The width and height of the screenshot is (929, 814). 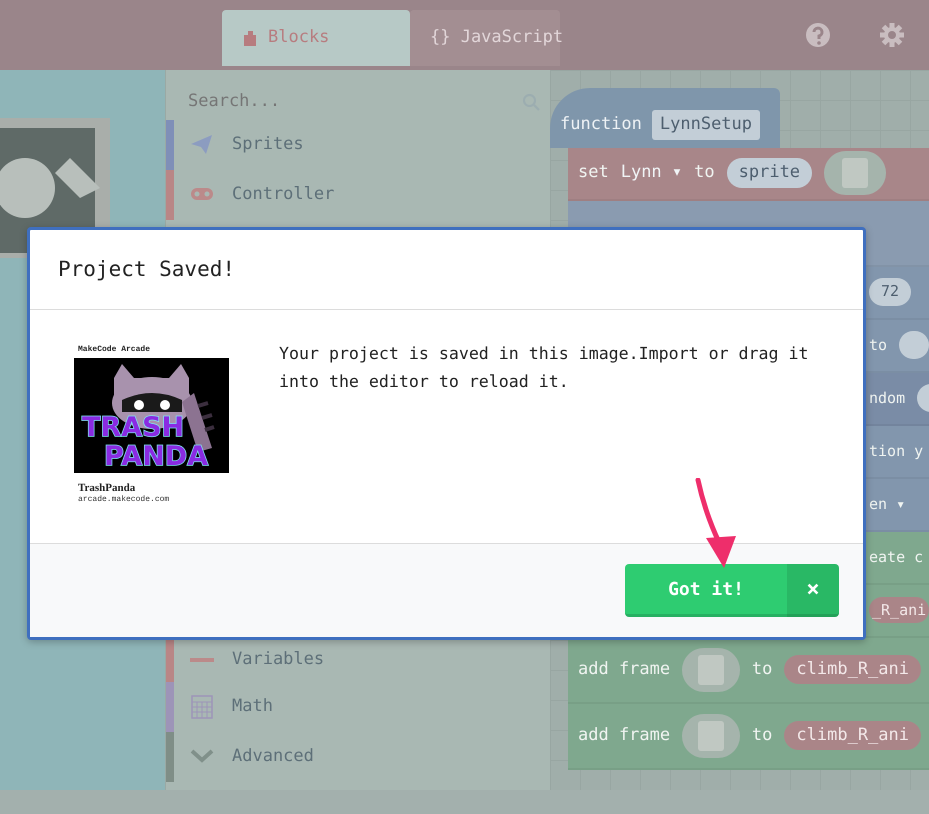 What do you see at coordinates (813, 590) in the screenshot?
I see `close-button: ×` at bounding box center [813, 590].